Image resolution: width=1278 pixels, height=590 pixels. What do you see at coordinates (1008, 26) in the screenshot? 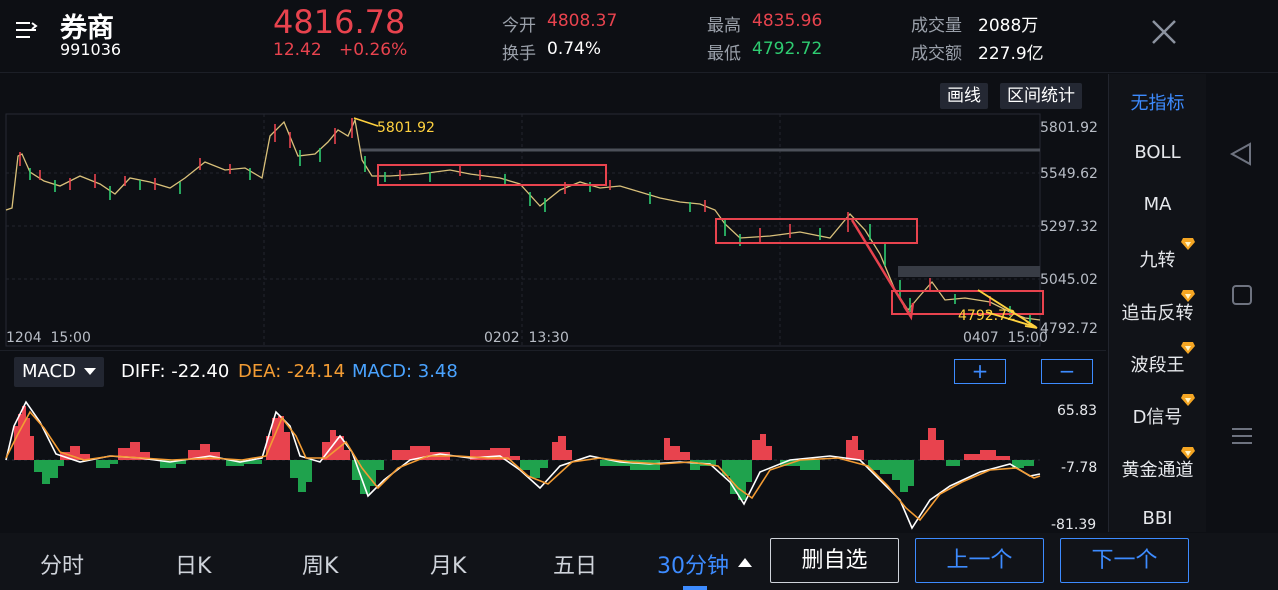
I see `volume-value: 2088万` at bounding box center [1008, 26].